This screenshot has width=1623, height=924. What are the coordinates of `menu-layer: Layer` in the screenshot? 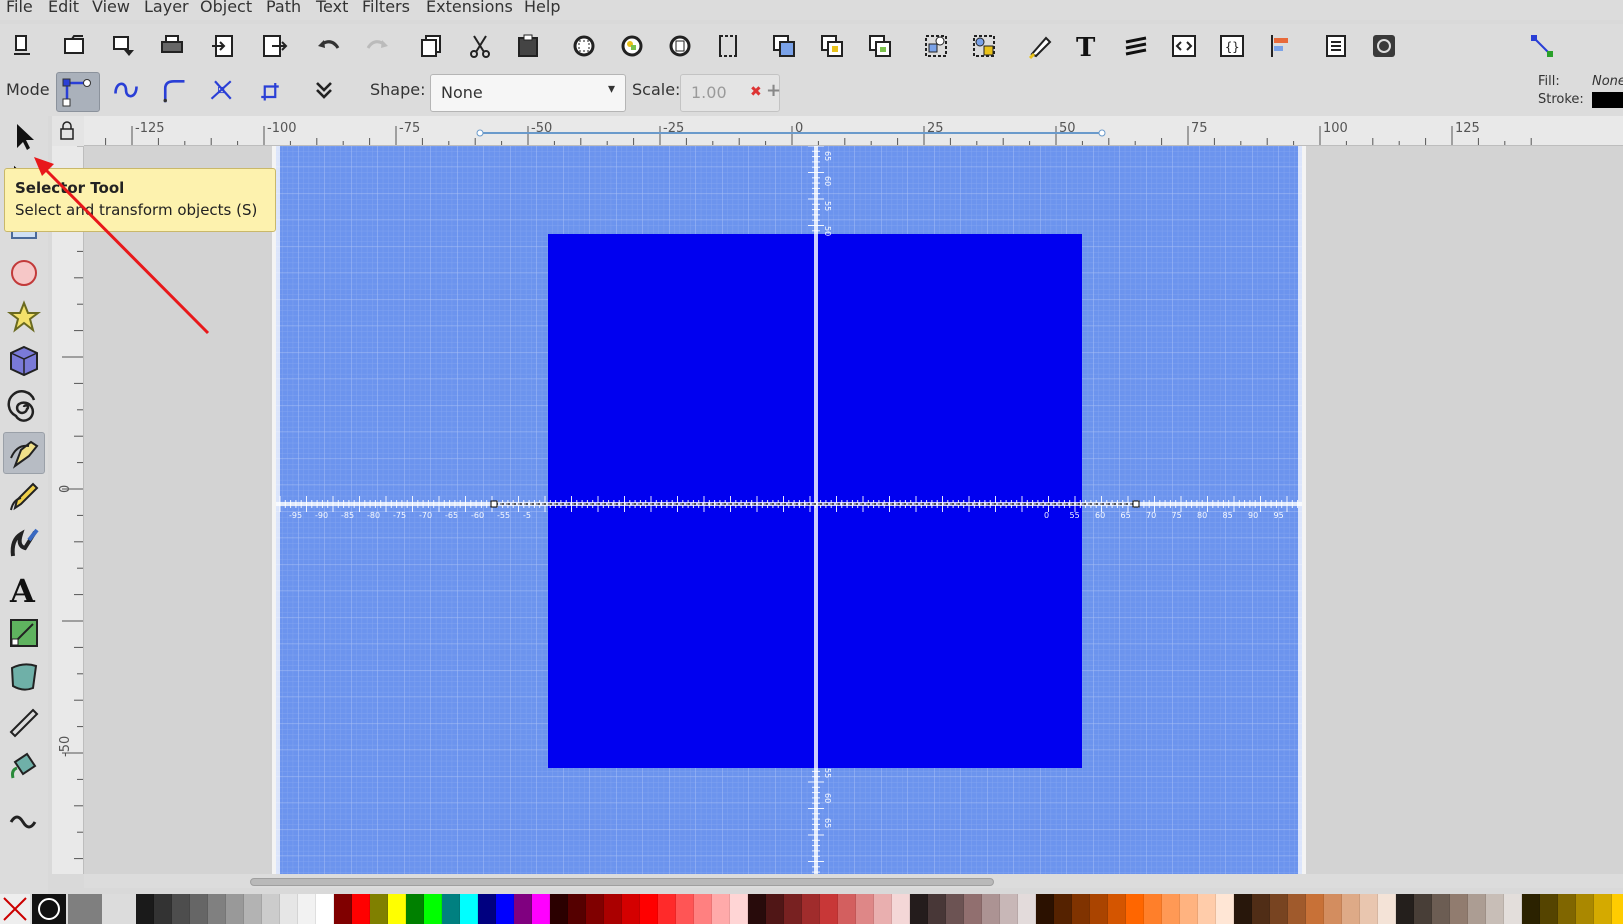 It's located at (166, 8).